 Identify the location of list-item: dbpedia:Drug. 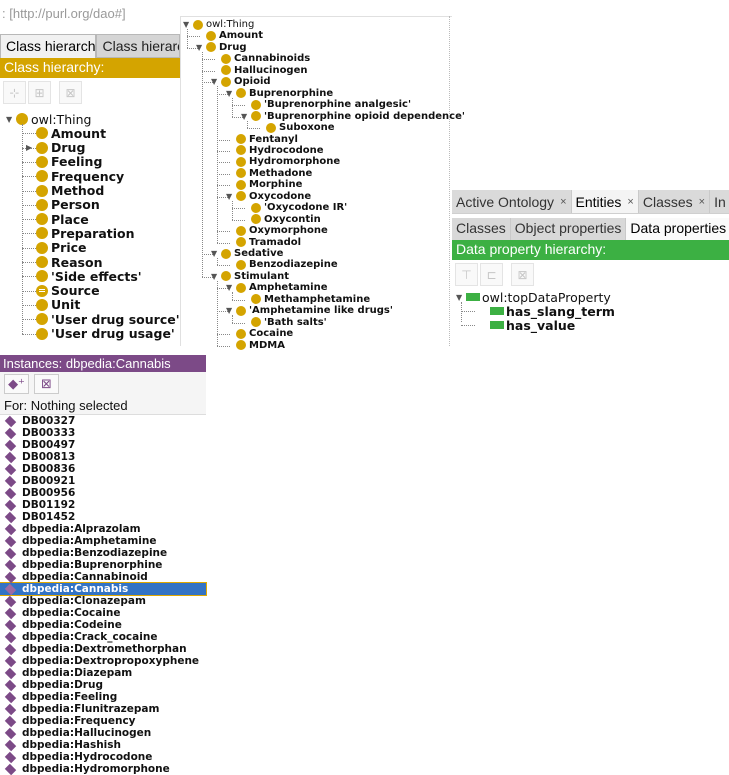
(103, 685).